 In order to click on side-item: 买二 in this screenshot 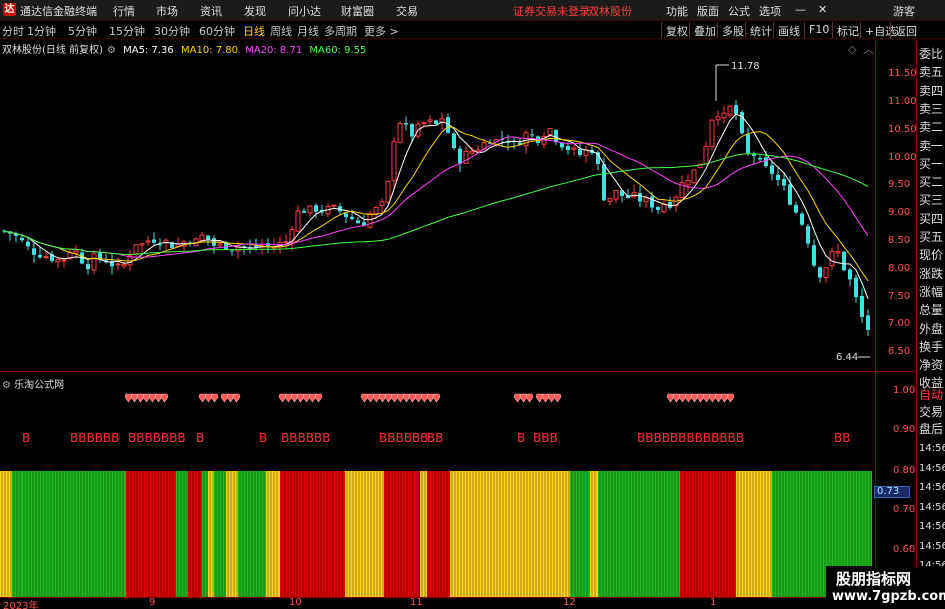, I will do `click(931, 182)`.